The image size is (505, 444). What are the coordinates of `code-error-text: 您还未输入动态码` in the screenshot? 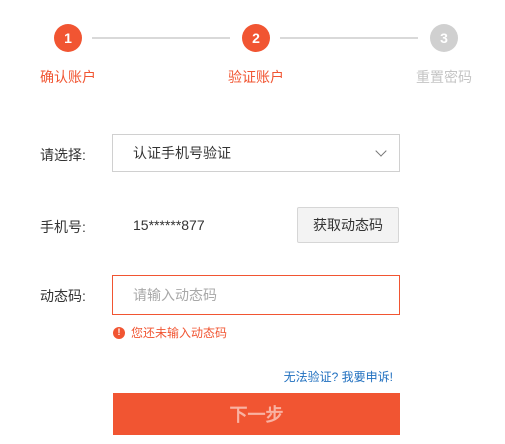 It's located at (179, 333).